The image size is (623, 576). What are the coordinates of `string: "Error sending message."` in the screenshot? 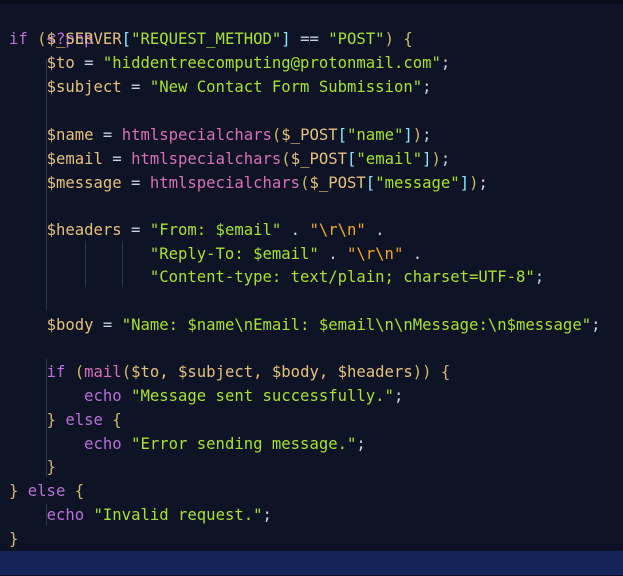 It's located at (244, 444).